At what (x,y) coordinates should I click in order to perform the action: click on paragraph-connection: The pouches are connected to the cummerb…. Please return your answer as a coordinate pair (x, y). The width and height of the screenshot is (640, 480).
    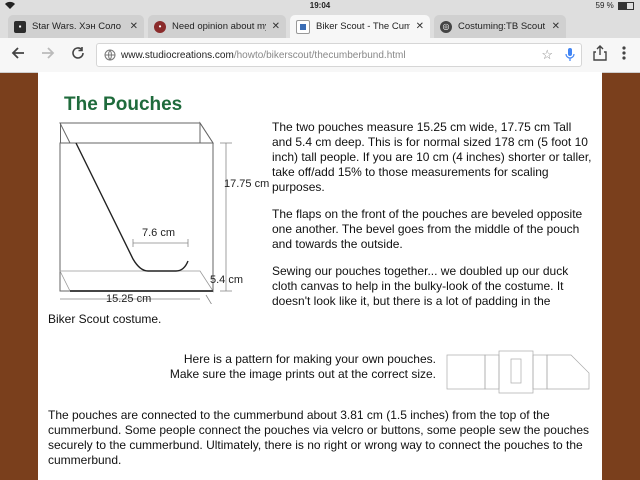
    Looking at the image, I should click on (318, 437).